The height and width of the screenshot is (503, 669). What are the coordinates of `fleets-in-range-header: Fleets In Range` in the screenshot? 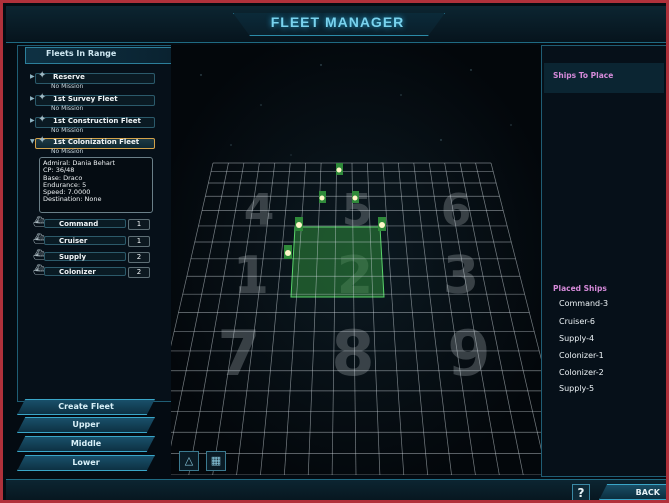 It's located at (99, 55).